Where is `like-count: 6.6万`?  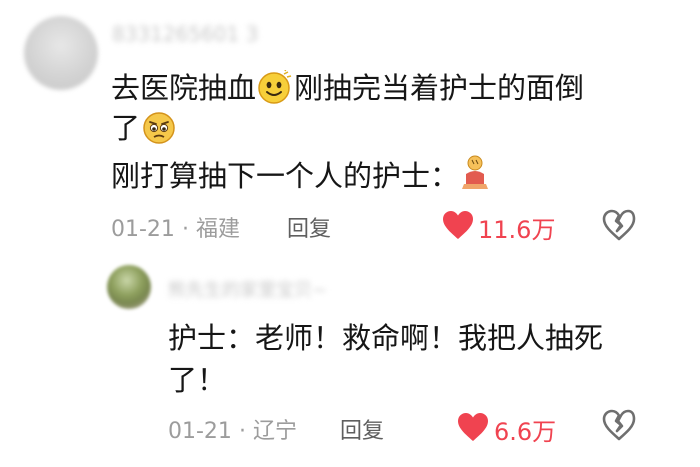
like-count: 6.6万 is located at coordinates (525, 432).